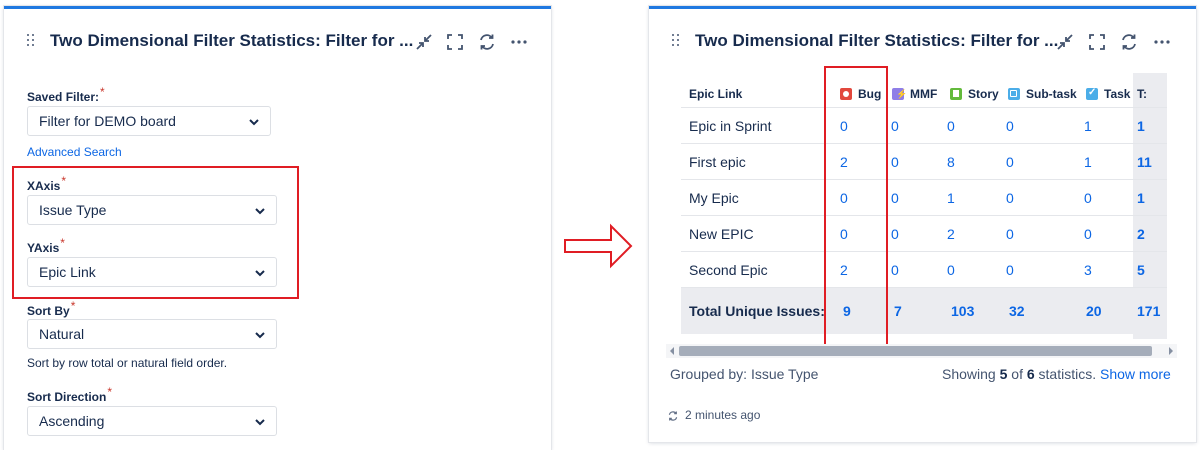 This screenshot has width=1200, height=450. I want to click on row-label: First epic, so click(717, 162).